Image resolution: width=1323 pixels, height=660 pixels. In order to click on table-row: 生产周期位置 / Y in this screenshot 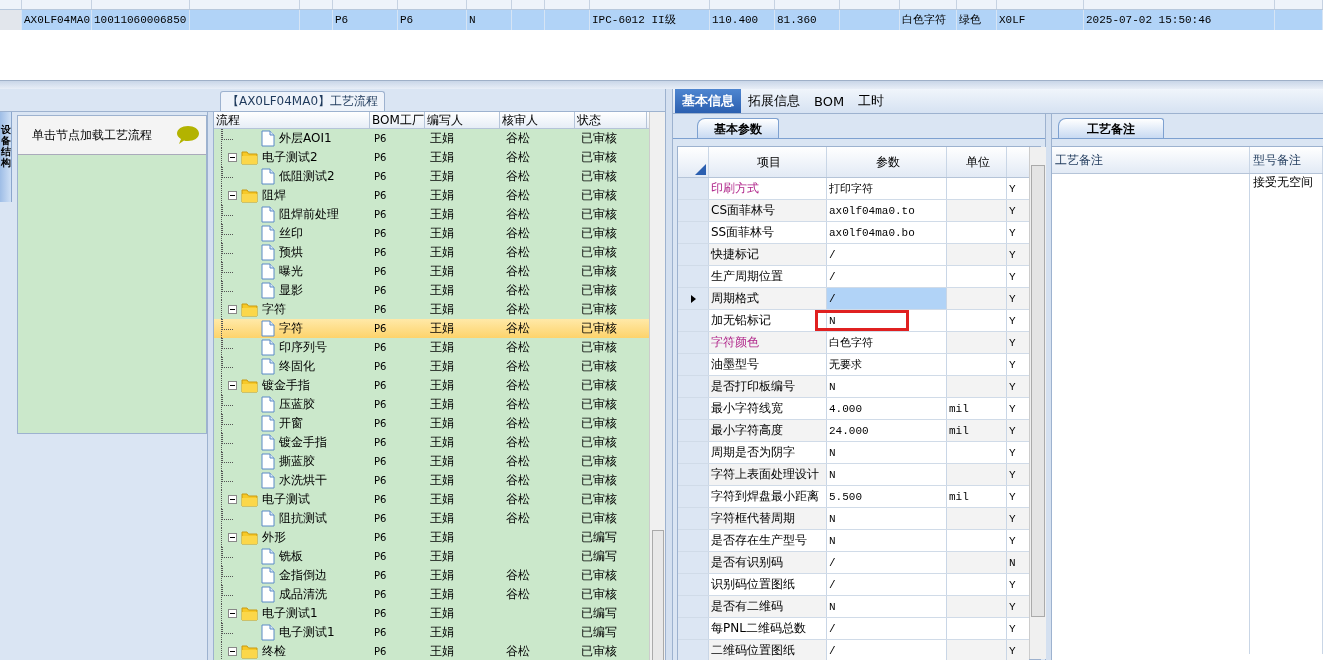, I will do `click(853, 277)`.